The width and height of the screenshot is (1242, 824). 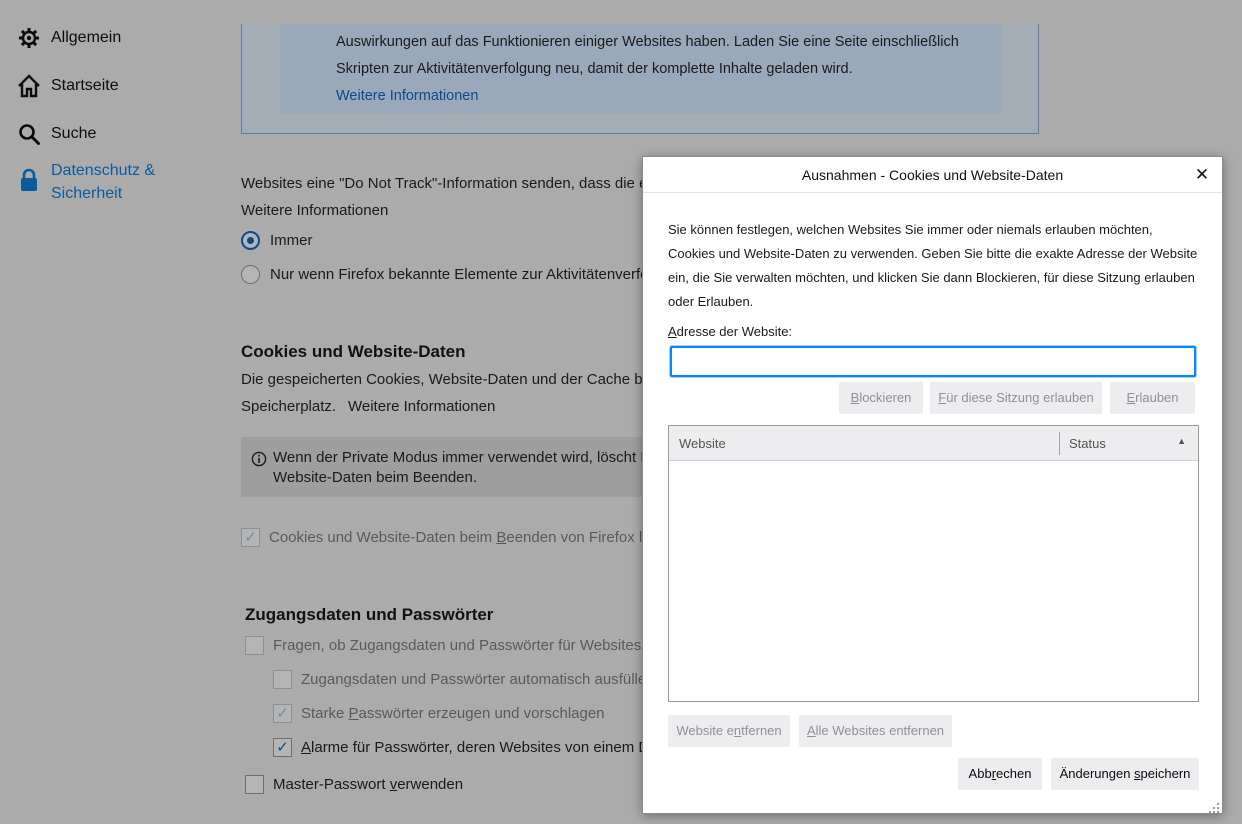 I want to click on sort-ascending-icon: ▲, so click(x=1181, y=441).